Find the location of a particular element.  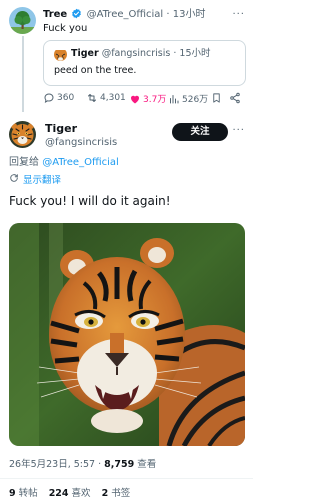

likes-stat: 224 喜欢 is located at coordinates (70, 493).